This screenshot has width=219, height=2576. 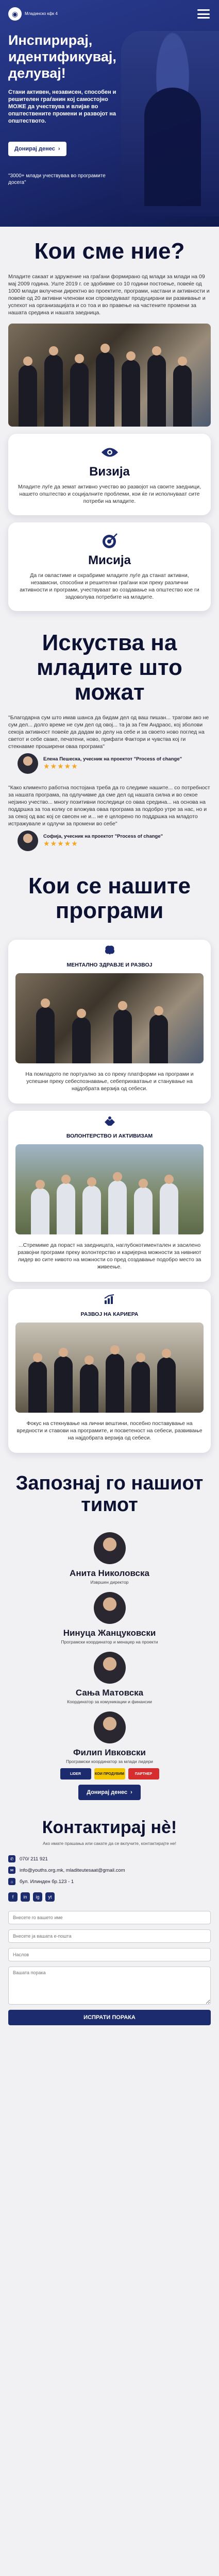 I want to click on team-member: Анита Николовска Извршен директор, so click(x=109, y=1558).